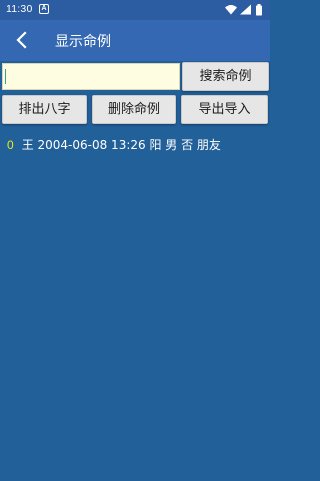  I want to click on record-index: 0, so click(10, 145).